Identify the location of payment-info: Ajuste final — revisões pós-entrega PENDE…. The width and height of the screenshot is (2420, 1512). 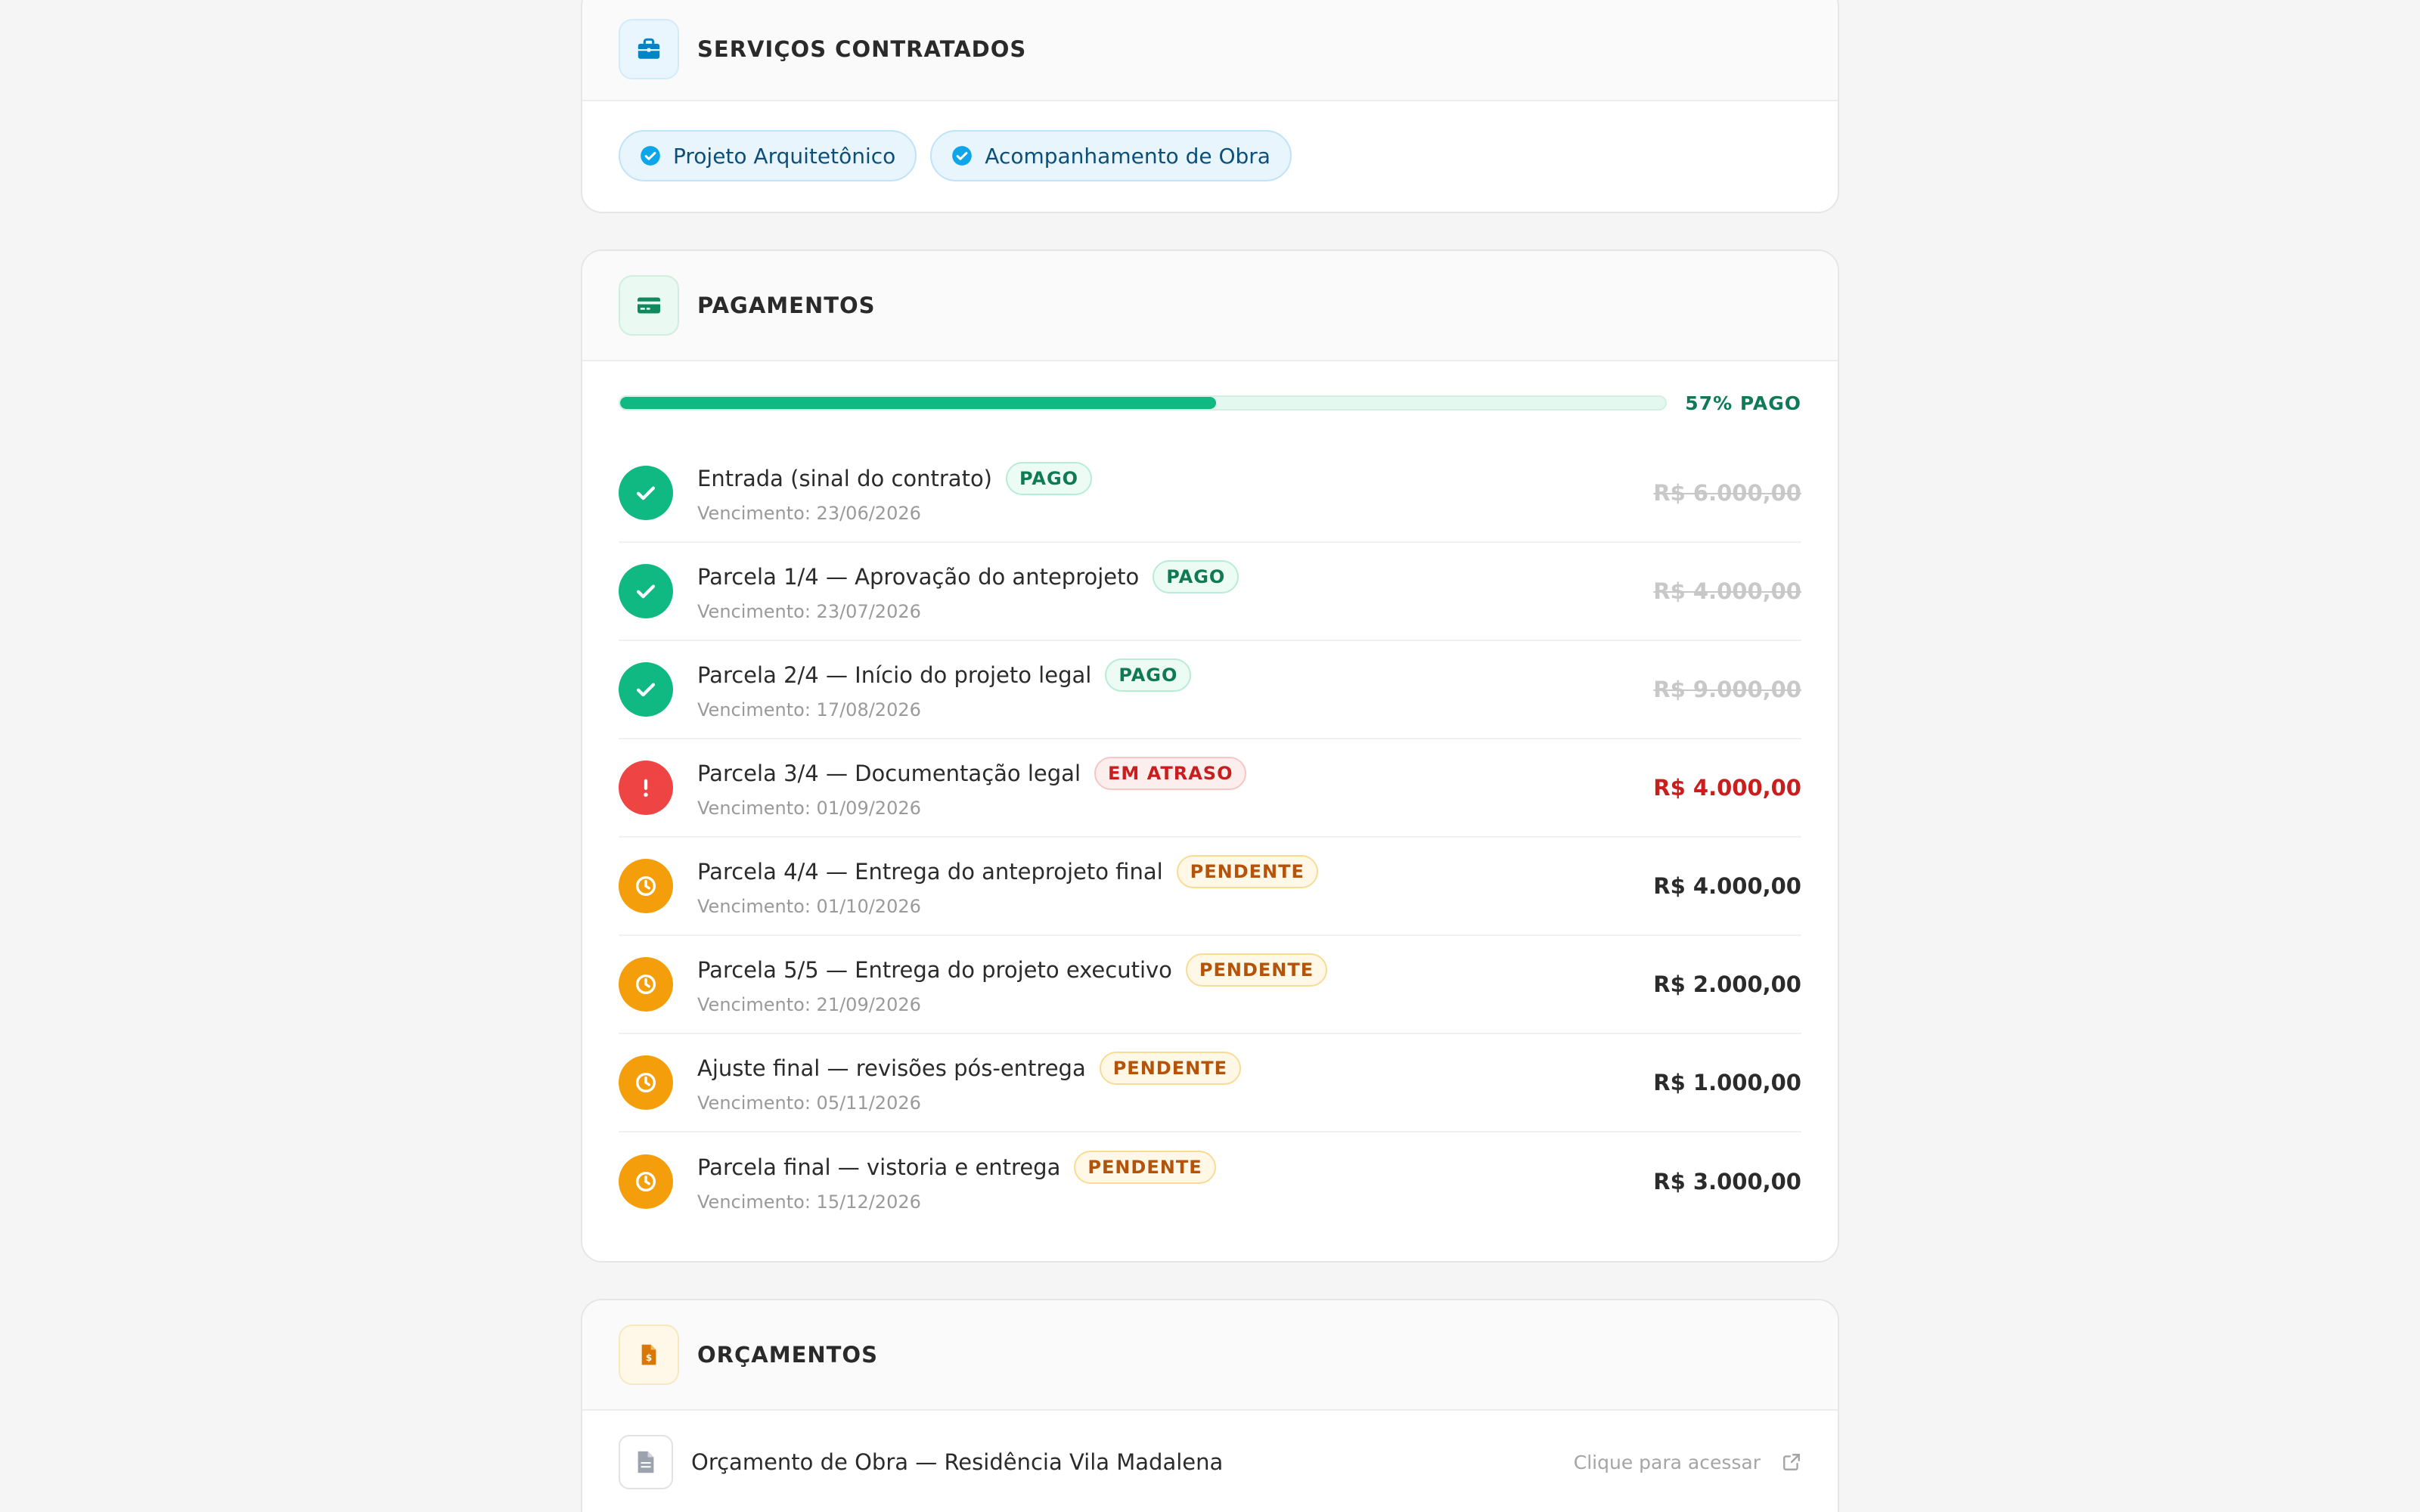
(1151, 1083).